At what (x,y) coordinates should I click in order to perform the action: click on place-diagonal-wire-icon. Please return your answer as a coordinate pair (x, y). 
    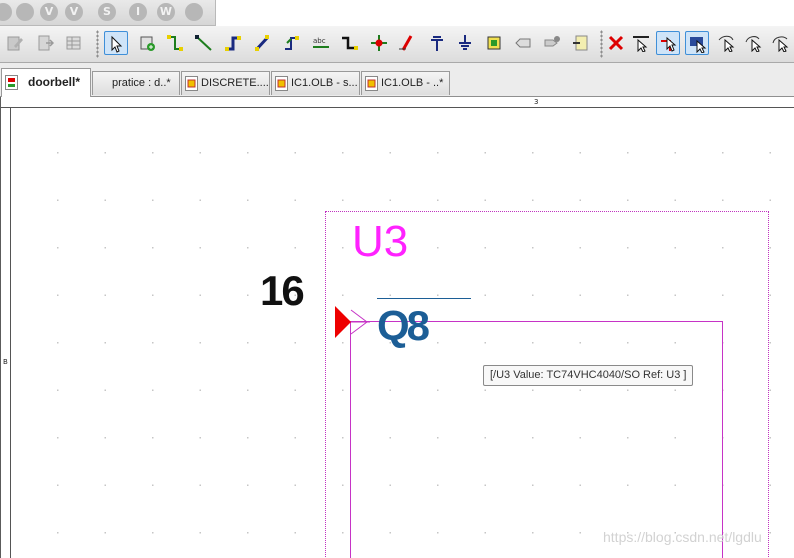
    Looking at the image, I should click on (204, 43).